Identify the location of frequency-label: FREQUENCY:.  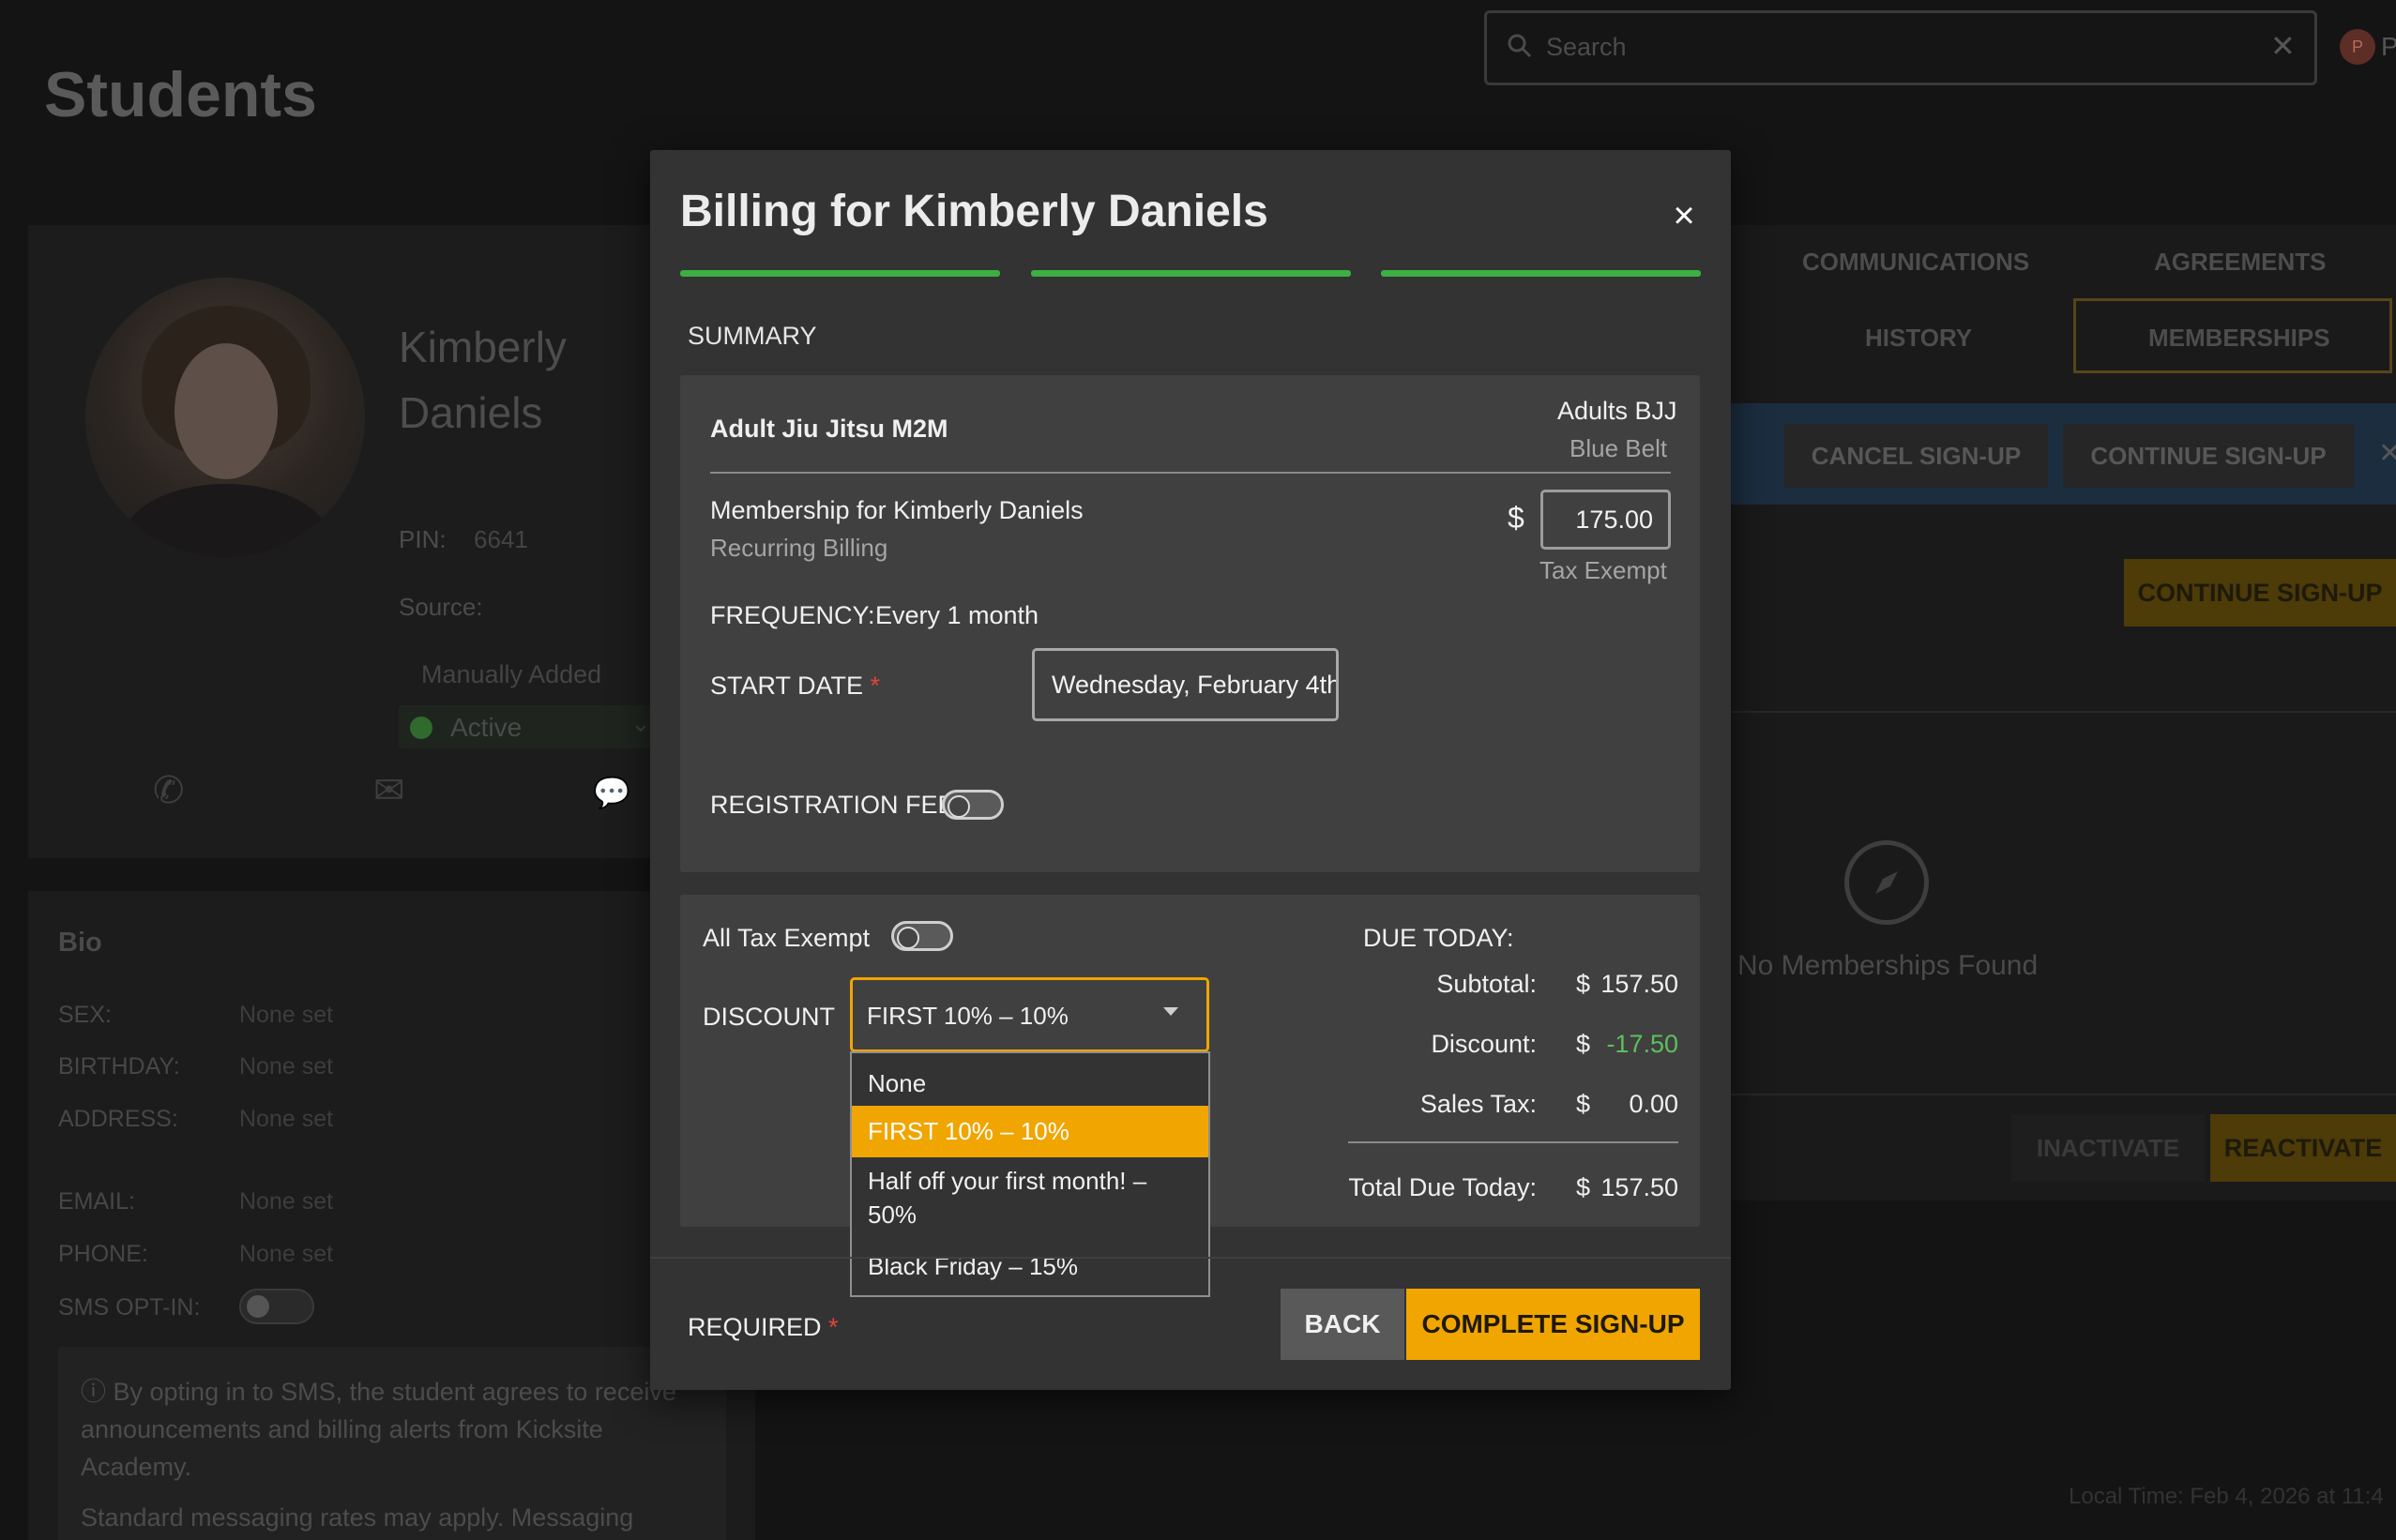
(792, 615).